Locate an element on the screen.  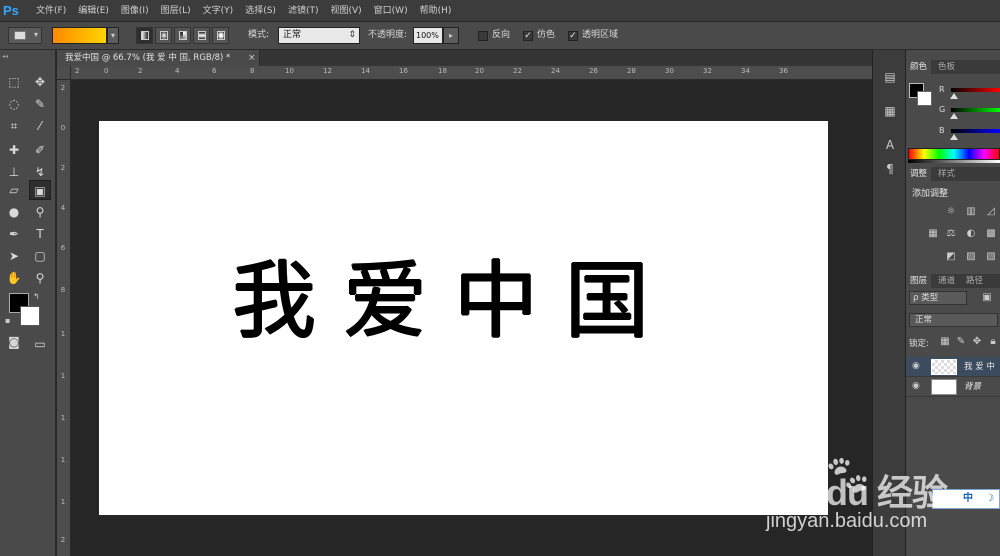
tab-swatches: 色板 is located at coordinates (946, 67).